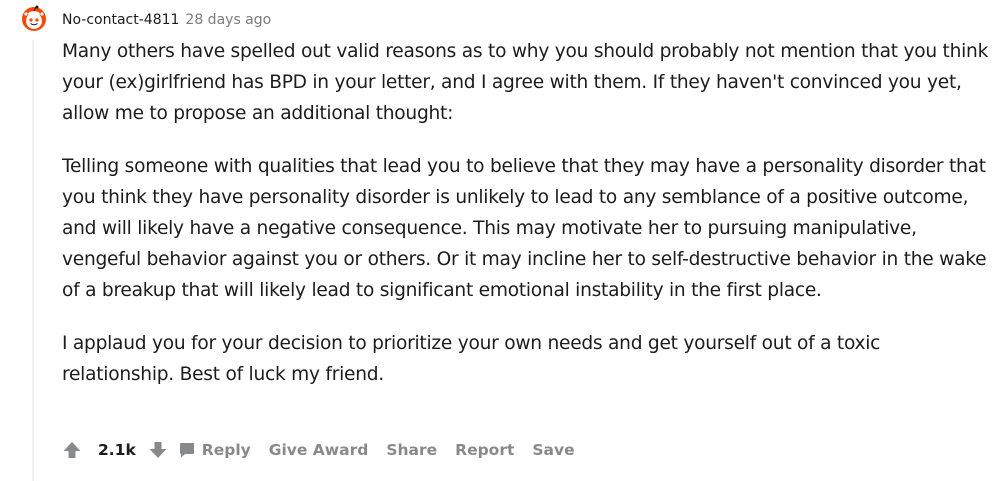 This screenshot has width=1007, height=481. I want to click on reply-button: Reply, so click(214, 450).